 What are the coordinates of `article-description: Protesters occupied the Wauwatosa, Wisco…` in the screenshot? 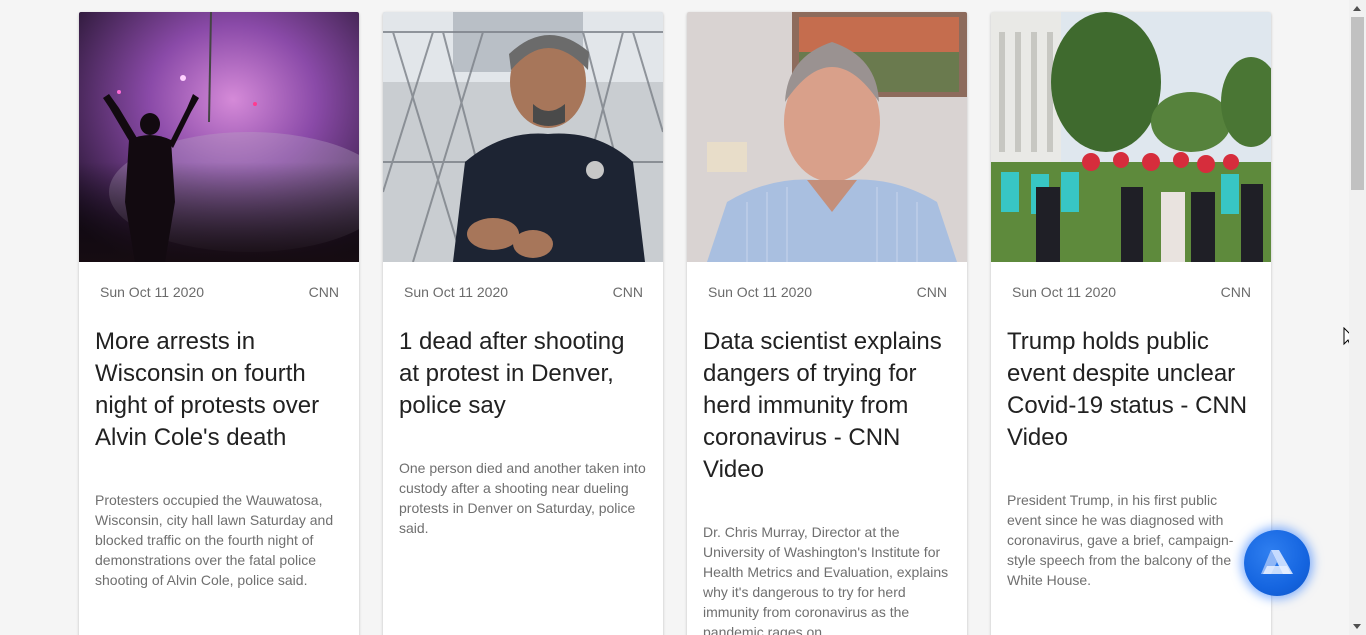 It's located at (214, 540).